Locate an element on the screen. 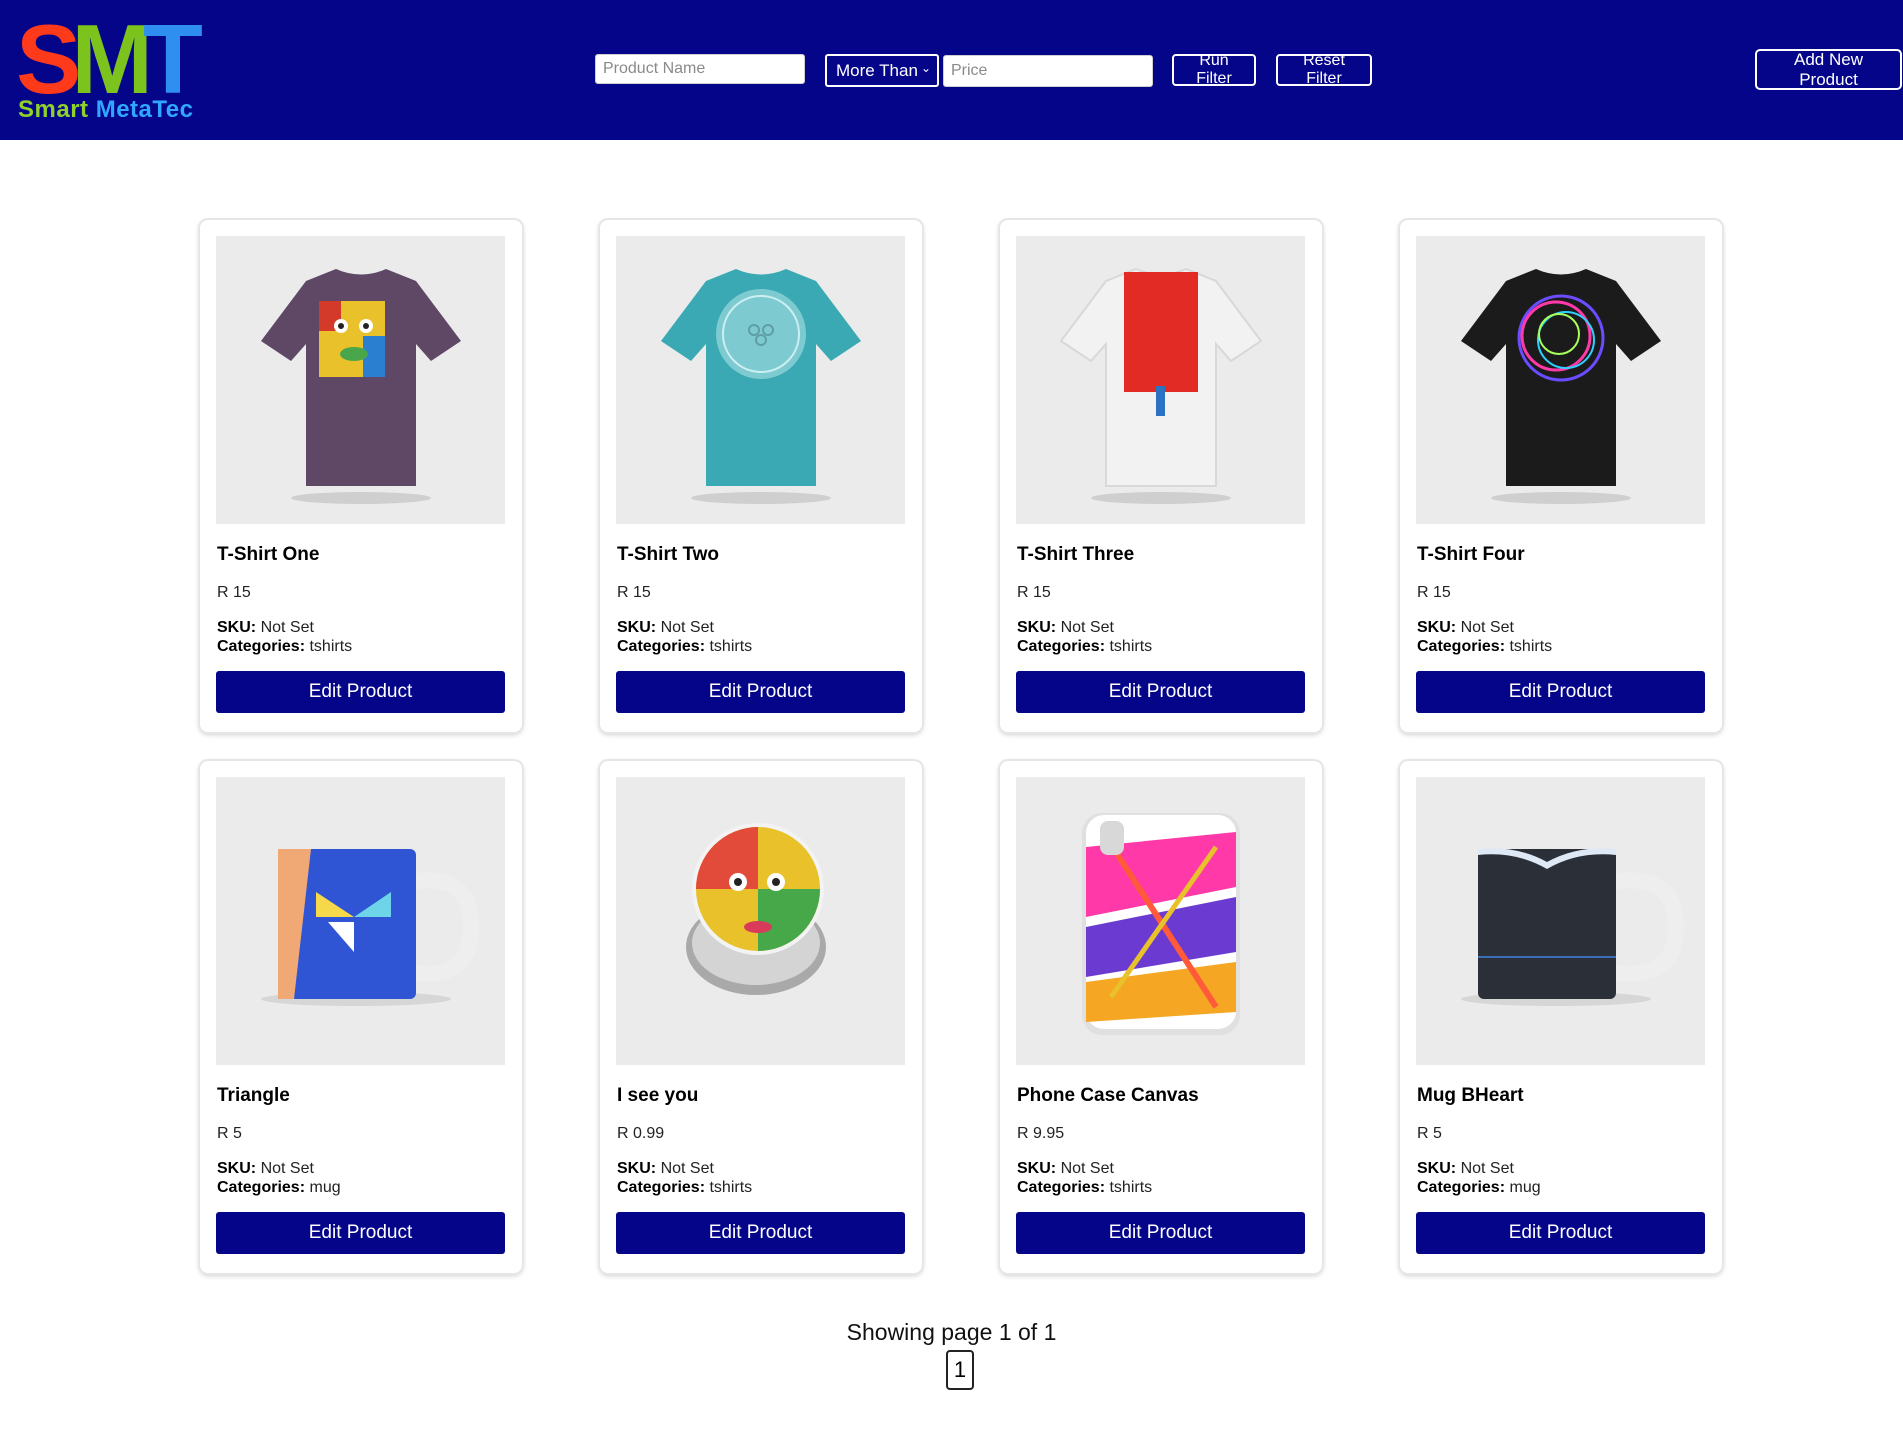  product-title: Phone Case Canvas is located at coordinates (1108, 1095).